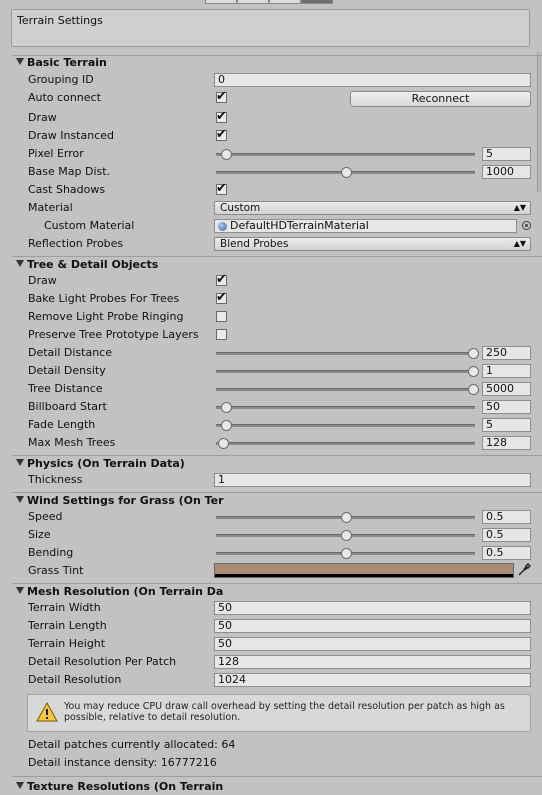 The width and height of the screenshot is (542, 795). I want to click on section-header-texture-resolutions: Texture Resolutions (On Terrain, so click(124, 786).